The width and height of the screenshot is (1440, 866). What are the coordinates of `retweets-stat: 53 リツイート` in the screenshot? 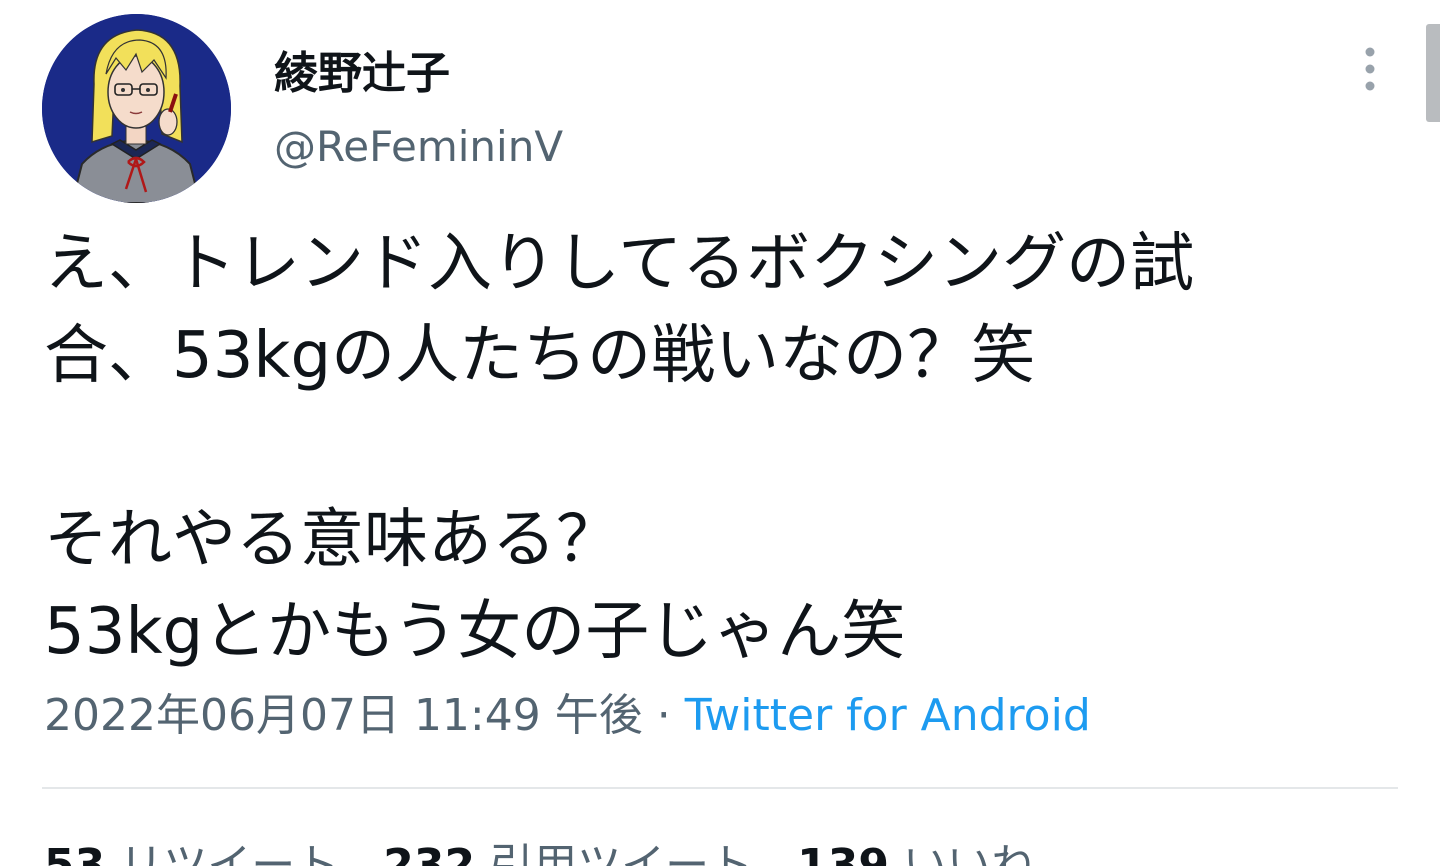 It's located at (191, 853).